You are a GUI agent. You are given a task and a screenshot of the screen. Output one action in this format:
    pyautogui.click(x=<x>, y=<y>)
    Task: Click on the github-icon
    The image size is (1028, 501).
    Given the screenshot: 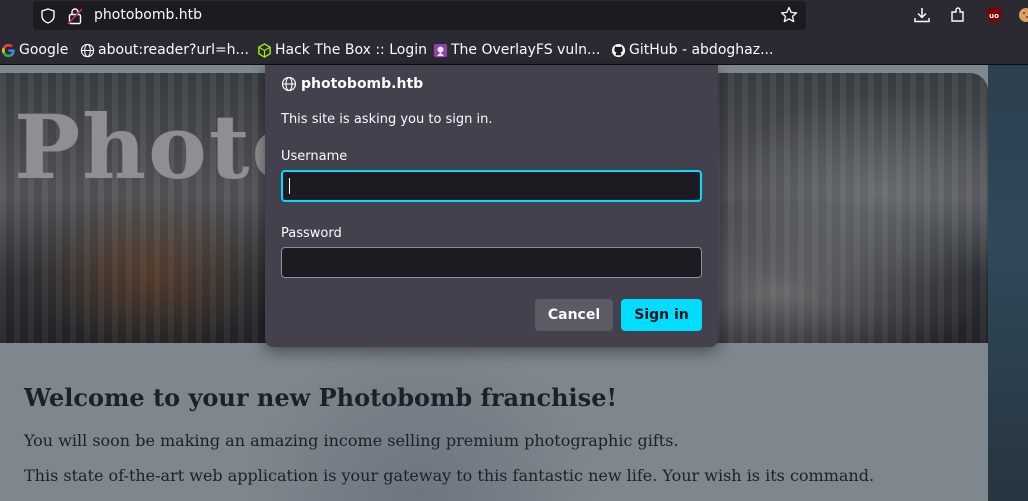 What is the action you would take?
    pyautogui.click(x=618, y=50)
    